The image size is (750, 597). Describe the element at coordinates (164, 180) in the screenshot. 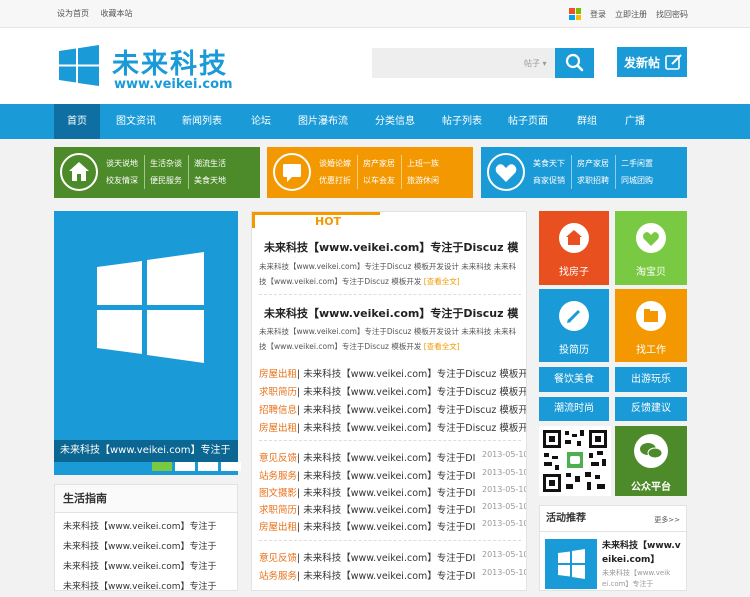

I see `cat-link: 便民服务` at that location.